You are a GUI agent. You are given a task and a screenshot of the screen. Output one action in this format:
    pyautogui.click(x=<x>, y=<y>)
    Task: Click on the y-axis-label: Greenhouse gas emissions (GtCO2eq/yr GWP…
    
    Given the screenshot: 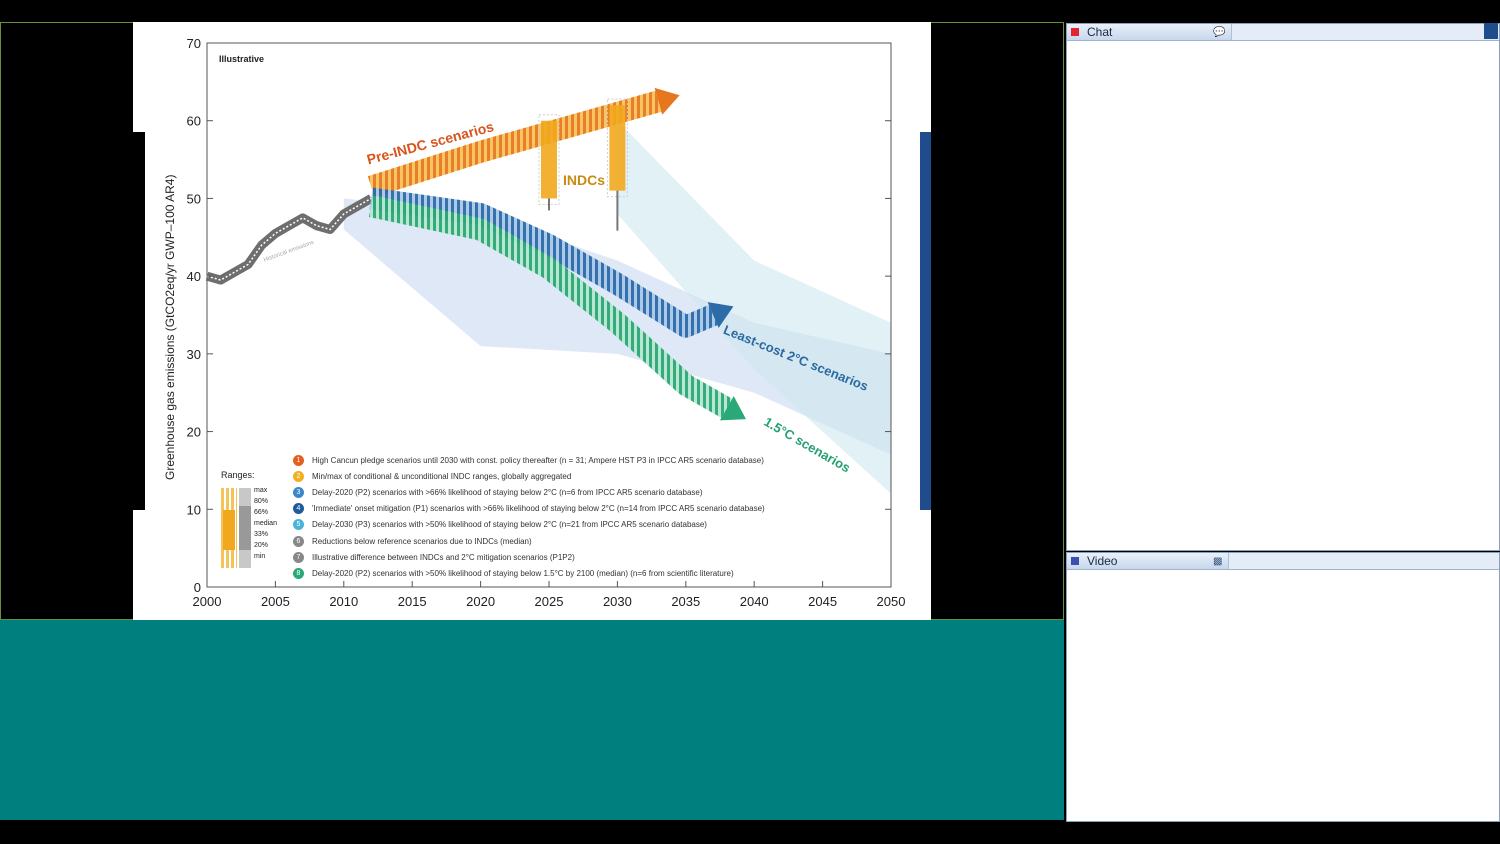 What is the action you would take?
    pyautogui.click(x=170, y=327)
    